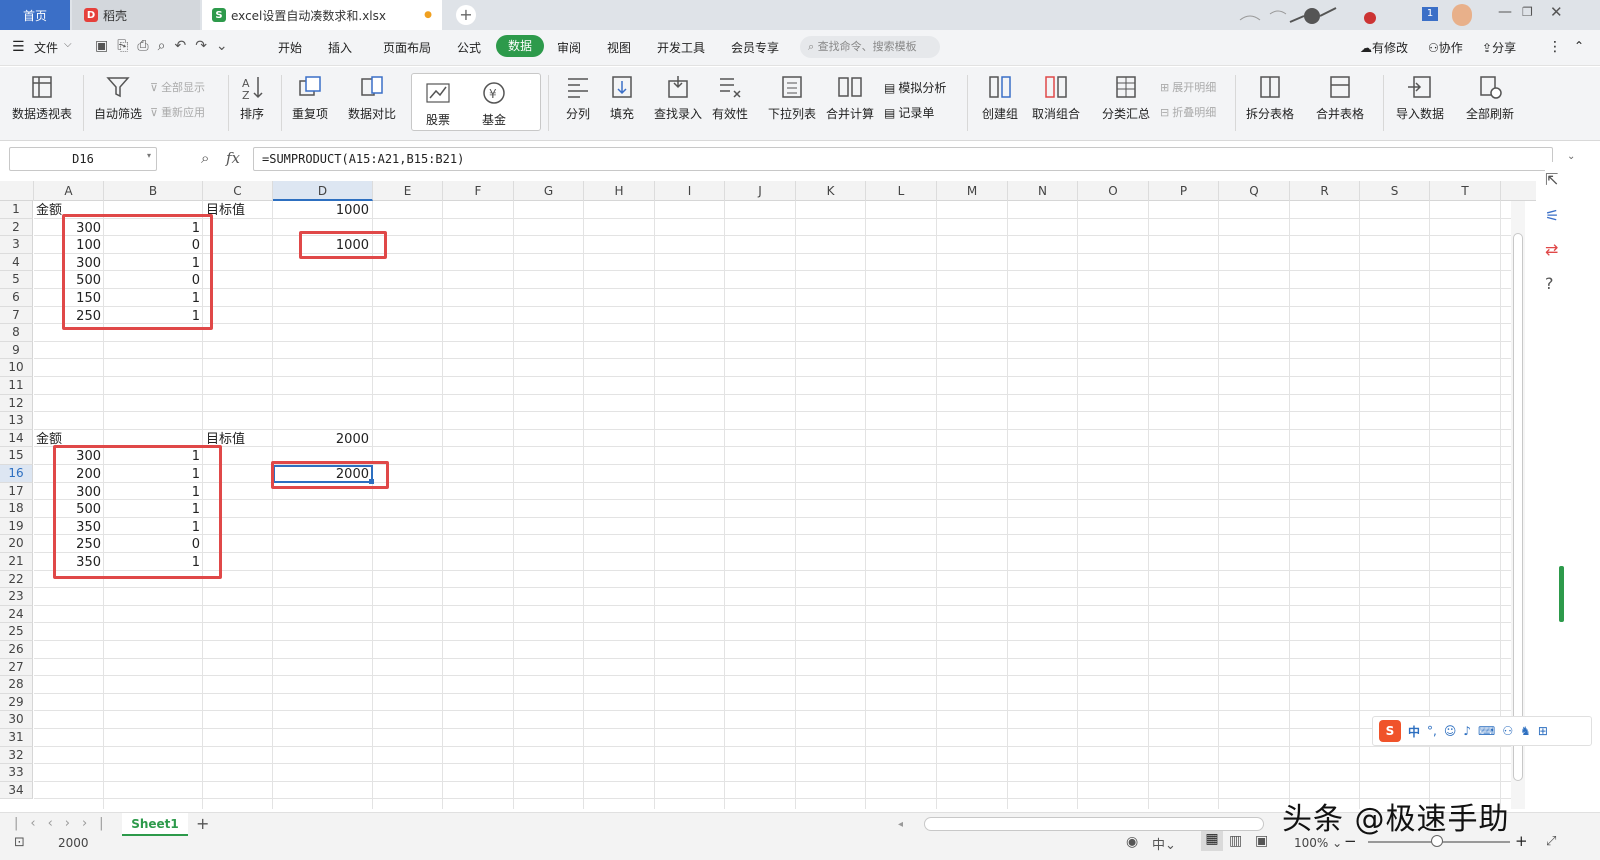 The width and height of the screenshot is (1600, 860). What do you see at coordinates (16, 650) in the screenshot?
I see `row-header-26: 26` at bounding box center [16, 650].